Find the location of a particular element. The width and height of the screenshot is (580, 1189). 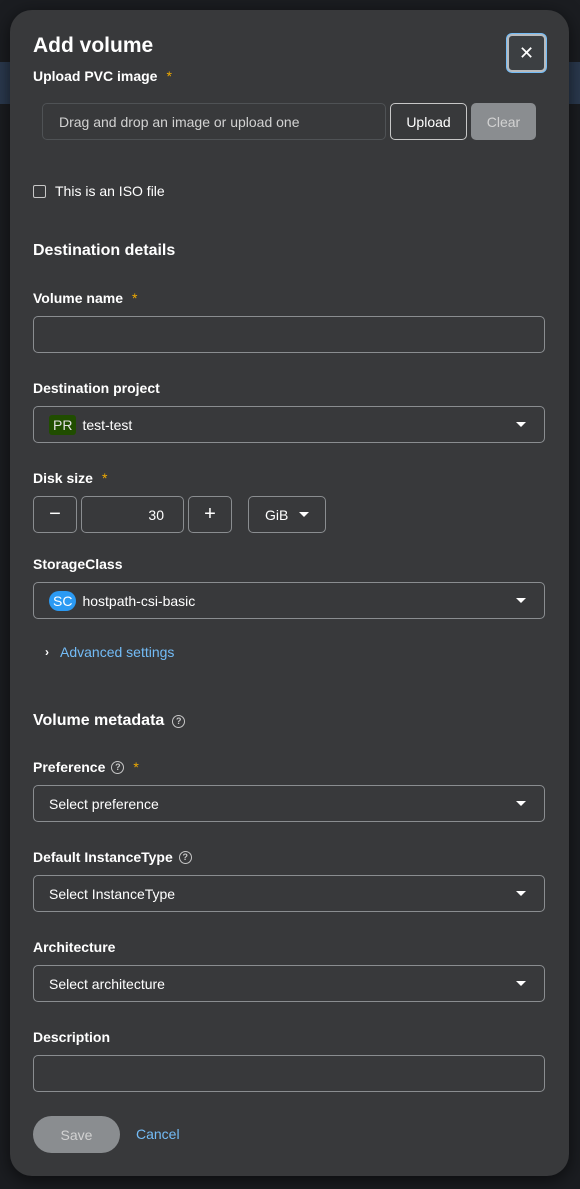

preference-value: Select preference is located at coordinates (104, 803).